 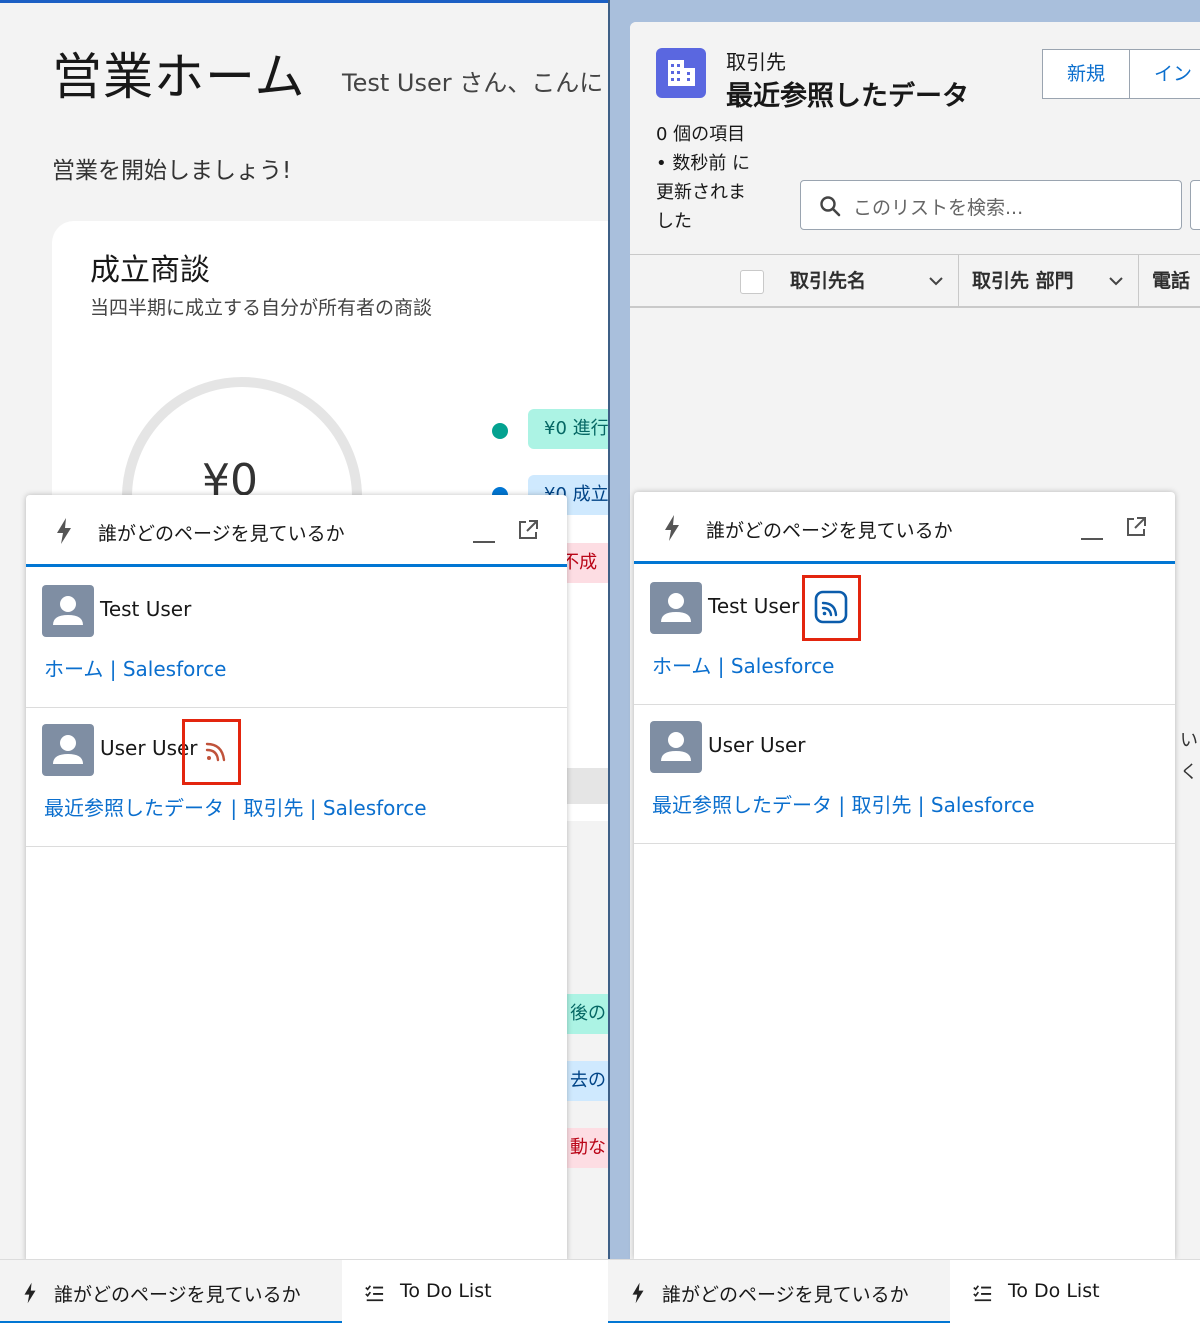 I want to click on peek-gray-strip, so click(x=587, y=786).